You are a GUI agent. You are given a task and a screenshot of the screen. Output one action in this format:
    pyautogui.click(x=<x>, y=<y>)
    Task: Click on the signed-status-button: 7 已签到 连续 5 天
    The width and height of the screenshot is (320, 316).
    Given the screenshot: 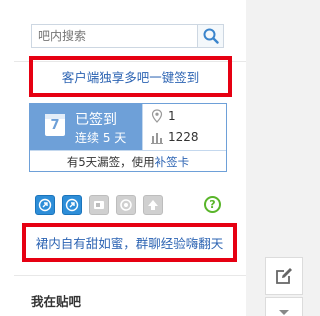 What is the action you would take?
    pyautogui.click(x=86, y=127)
    